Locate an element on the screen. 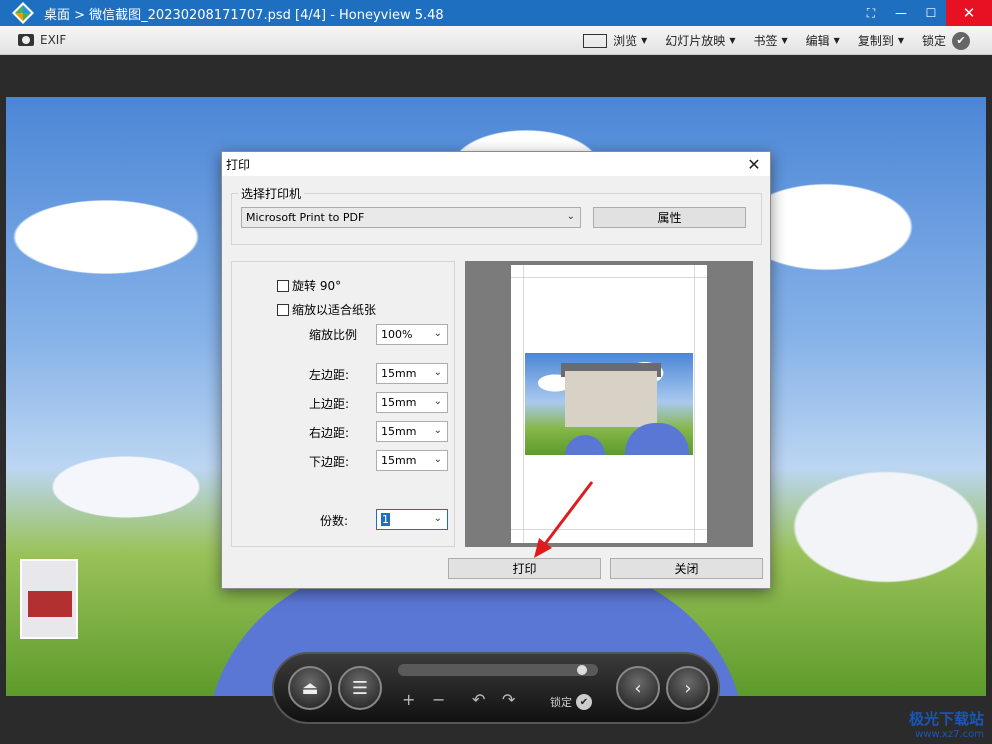 The image size is (992, 744). controls-lock-toggle: 锁定 ✔ is located at coordinates (571, 702).